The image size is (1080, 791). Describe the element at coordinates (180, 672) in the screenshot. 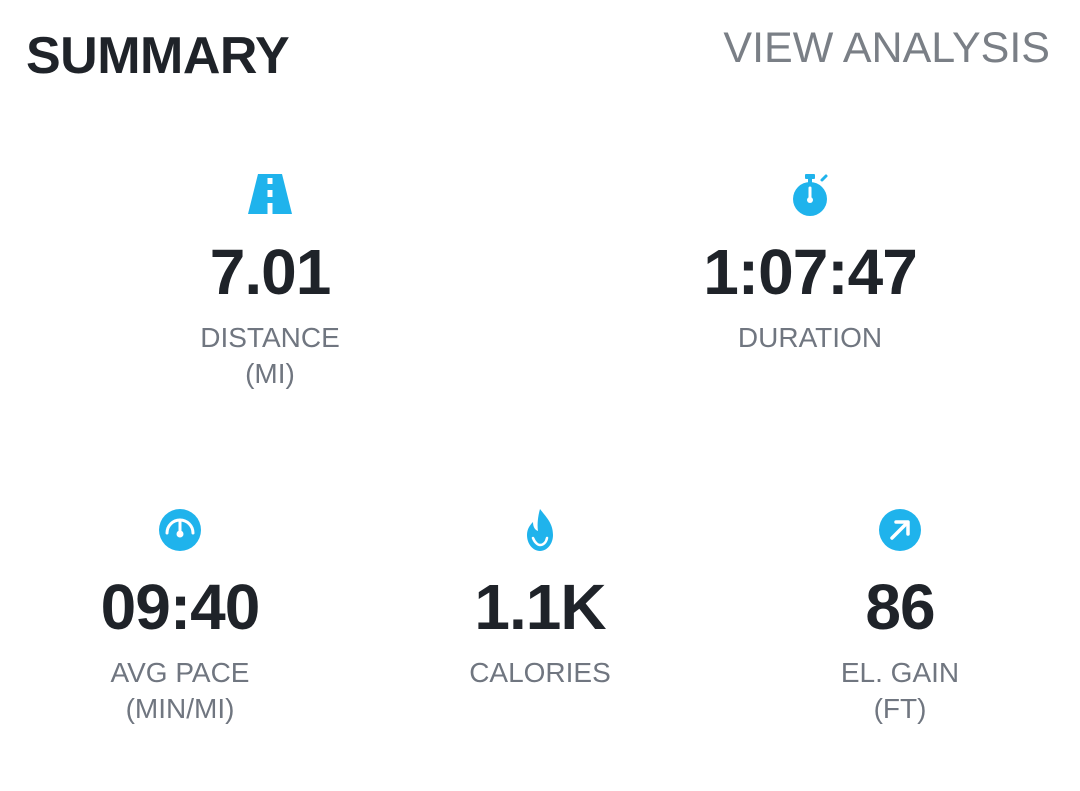

I see `avg-pace-label: AVG PACE` at that location.